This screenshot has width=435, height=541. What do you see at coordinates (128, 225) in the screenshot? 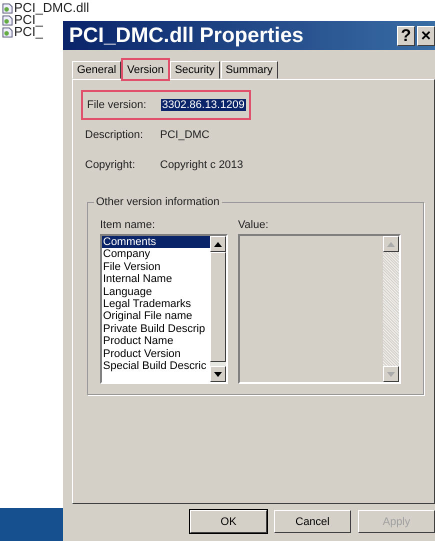
I see `list-label: Item name:` at bounding box center [128, 225].